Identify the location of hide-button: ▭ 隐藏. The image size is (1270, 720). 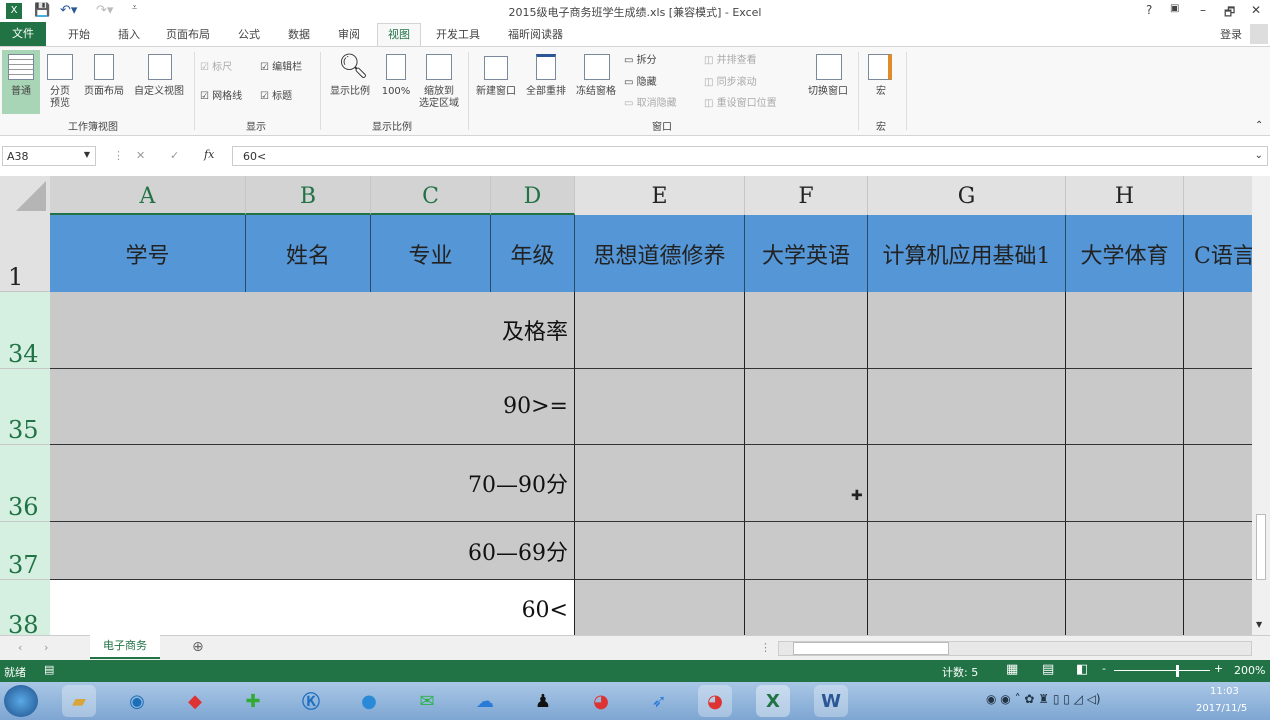
(640, 83).